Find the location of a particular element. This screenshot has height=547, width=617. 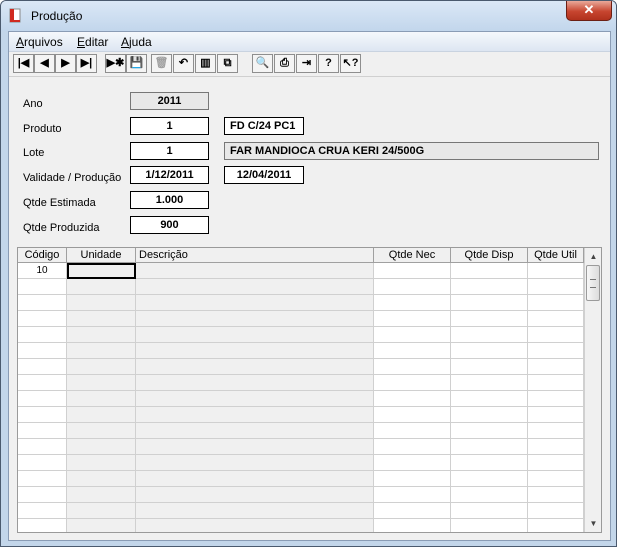

scroll-up-arrow-icon: ▲ is located at coordinates (593, 256).